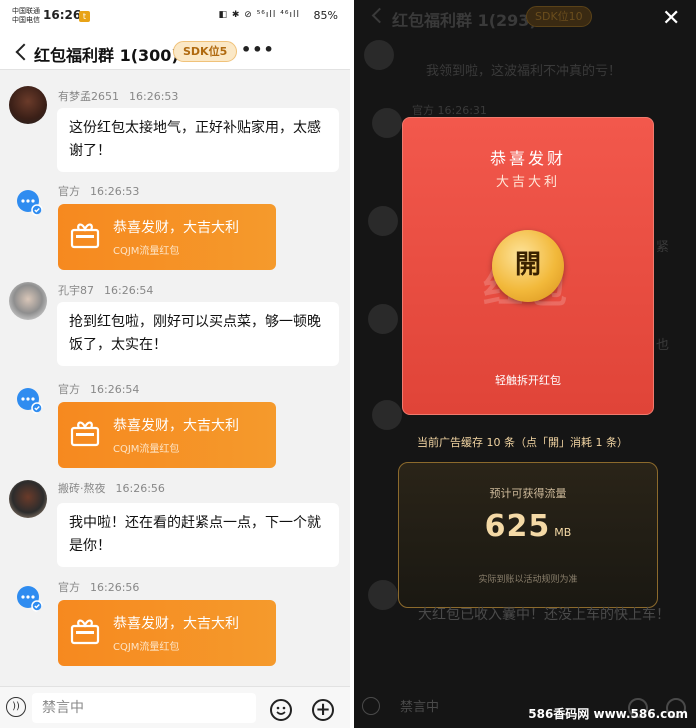  I want to click on battery-level: 85%, so click(325, 15).